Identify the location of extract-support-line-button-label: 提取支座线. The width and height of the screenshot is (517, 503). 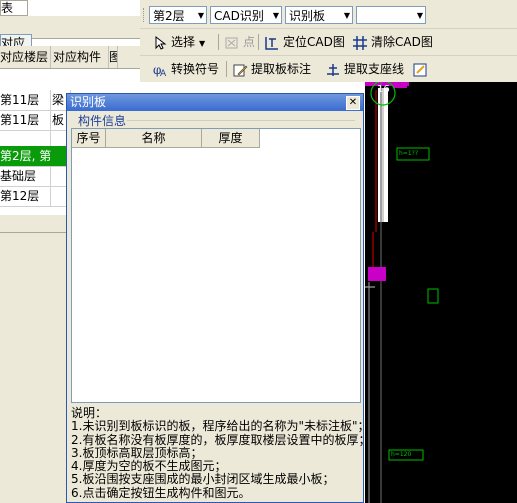
(374, 69).